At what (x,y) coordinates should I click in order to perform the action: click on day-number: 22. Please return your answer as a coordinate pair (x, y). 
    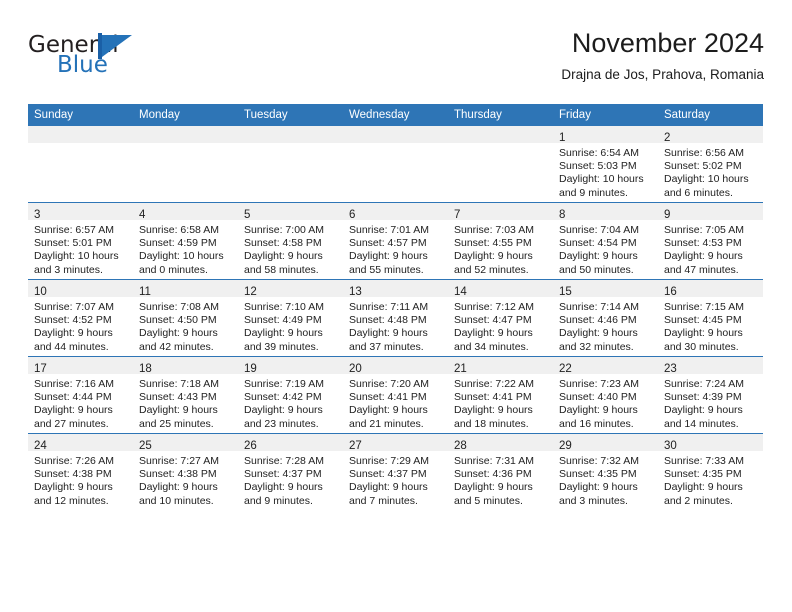
    Looking at the image, I should click on (565, 369).